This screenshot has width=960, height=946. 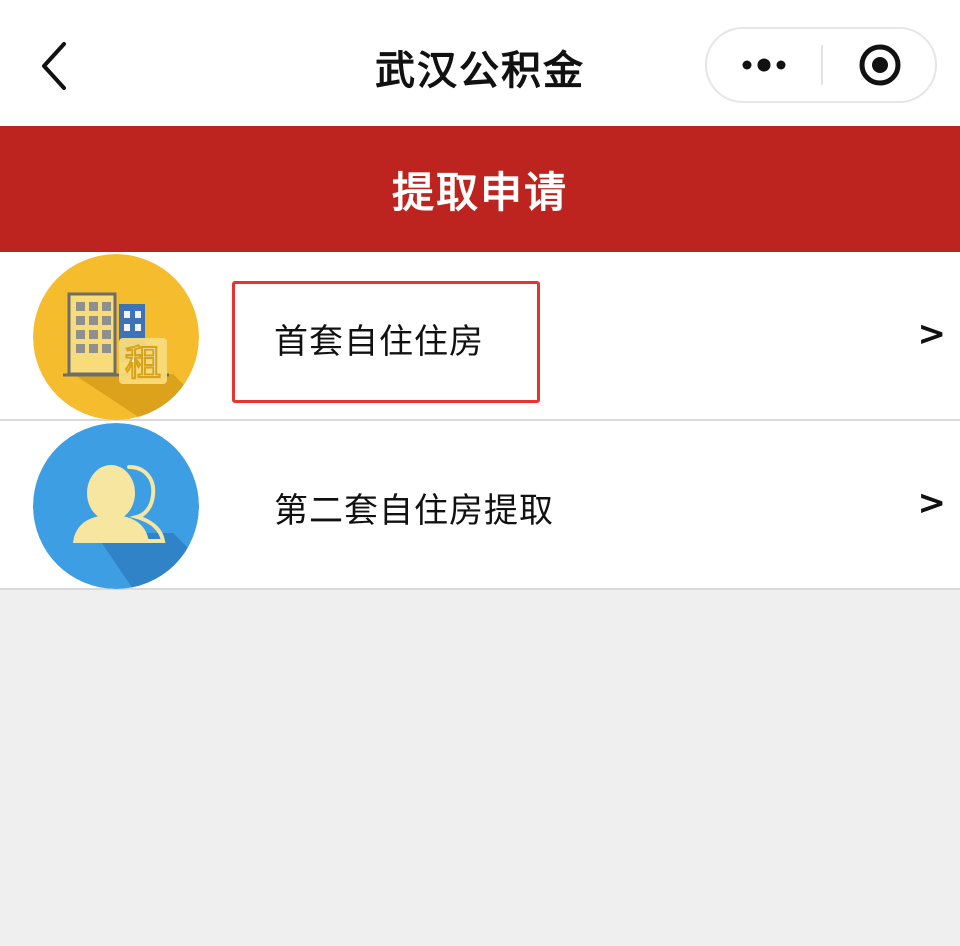 I want to click on target-circle-icon, so click(x=880, y=65).